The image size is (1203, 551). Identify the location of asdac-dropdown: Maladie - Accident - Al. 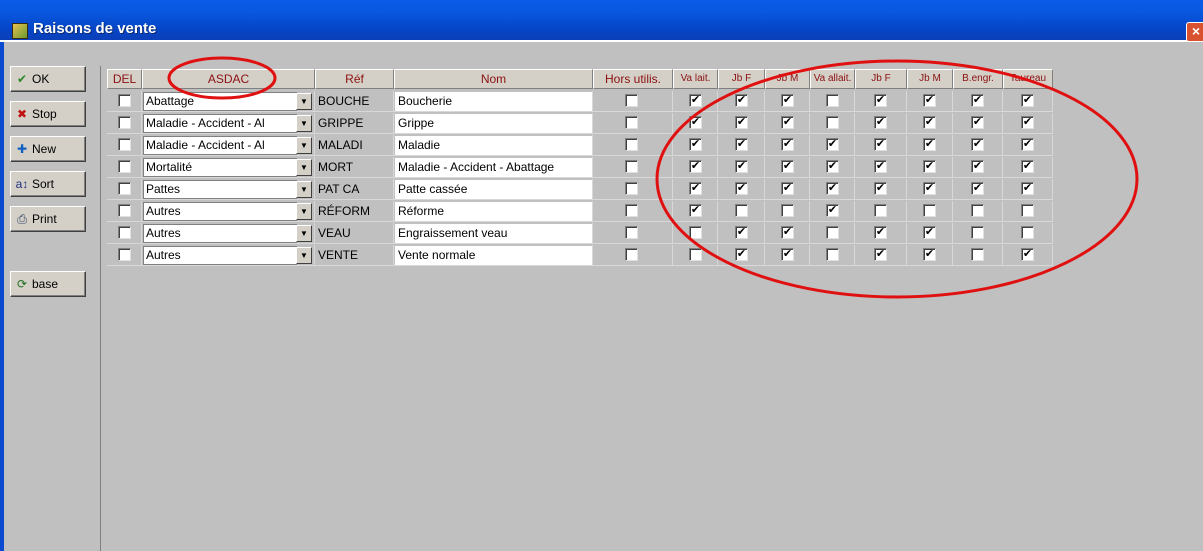
(220, 123).